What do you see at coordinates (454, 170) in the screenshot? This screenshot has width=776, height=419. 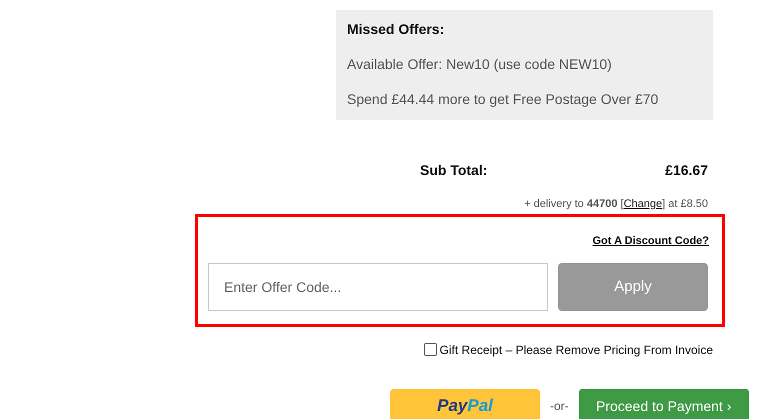 I see `subtotal-label: Sub Total:` at bounding box center [454, 170].